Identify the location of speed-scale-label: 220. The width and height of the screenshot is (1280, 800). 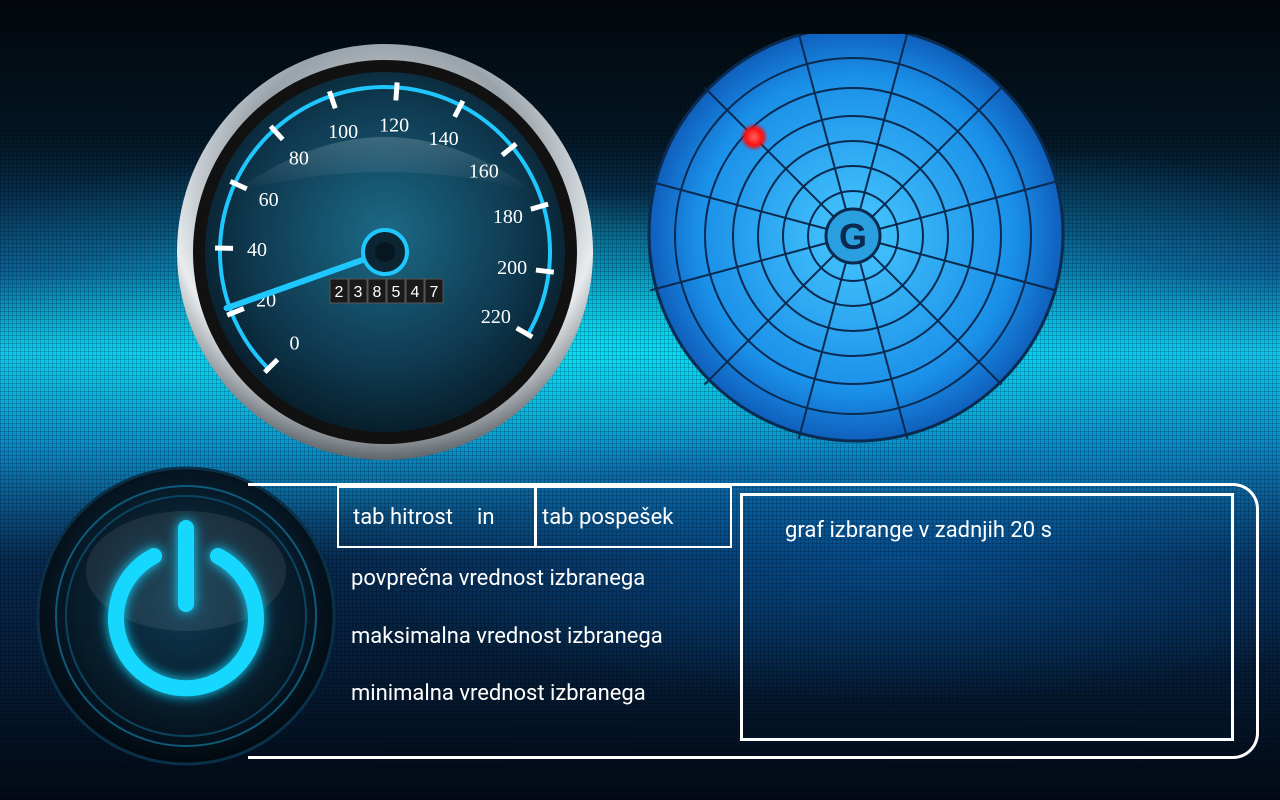
(496, 317).